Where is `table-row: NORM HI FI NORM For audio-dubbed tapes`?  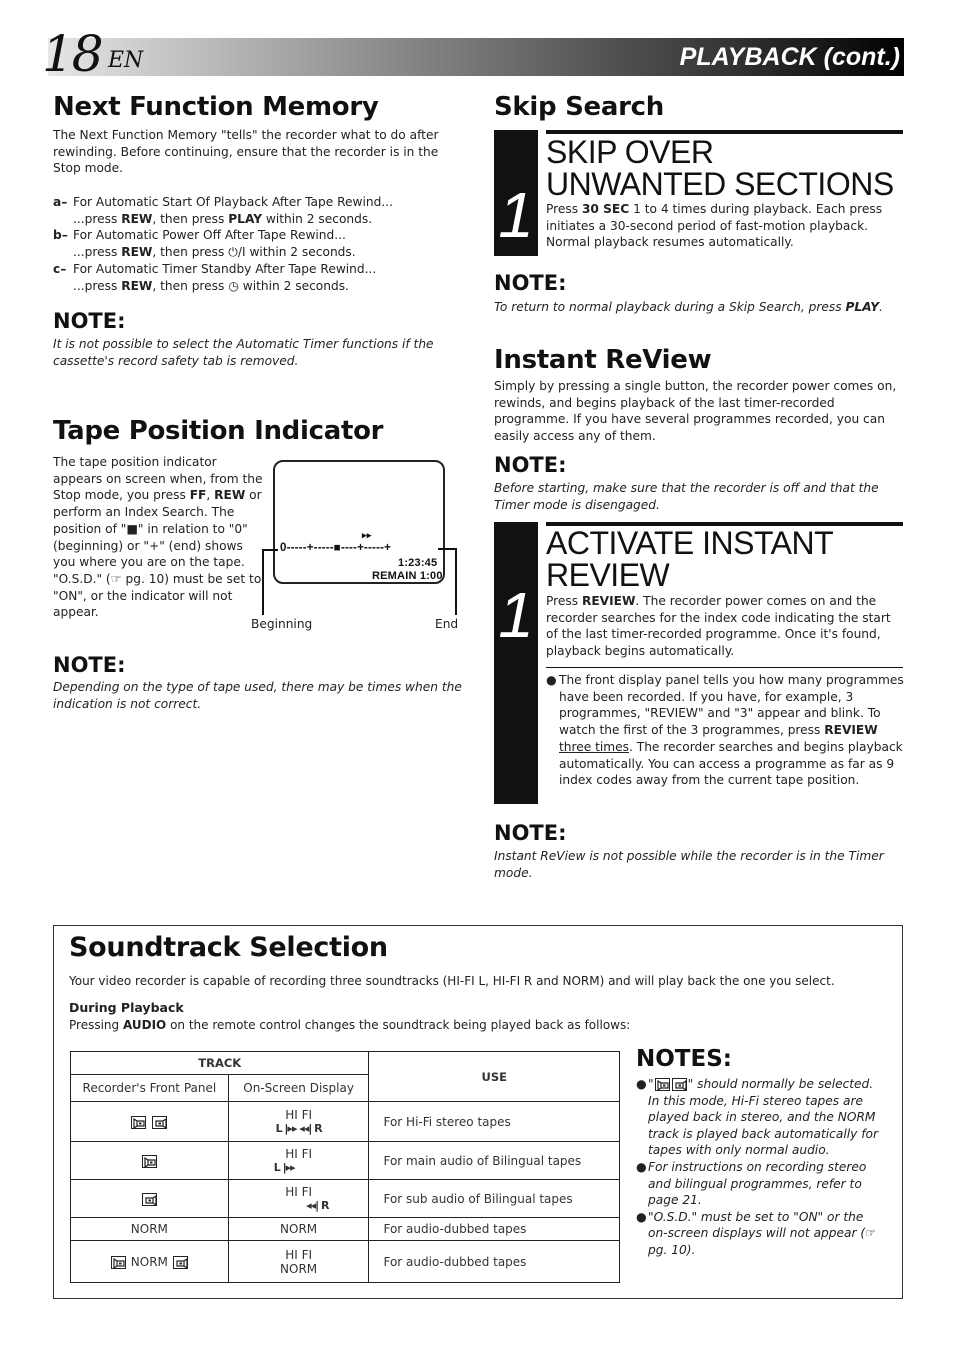
table-row: NORM HI FI NORM For audio-dubbed tapes is located at coordinates (345, 1261).